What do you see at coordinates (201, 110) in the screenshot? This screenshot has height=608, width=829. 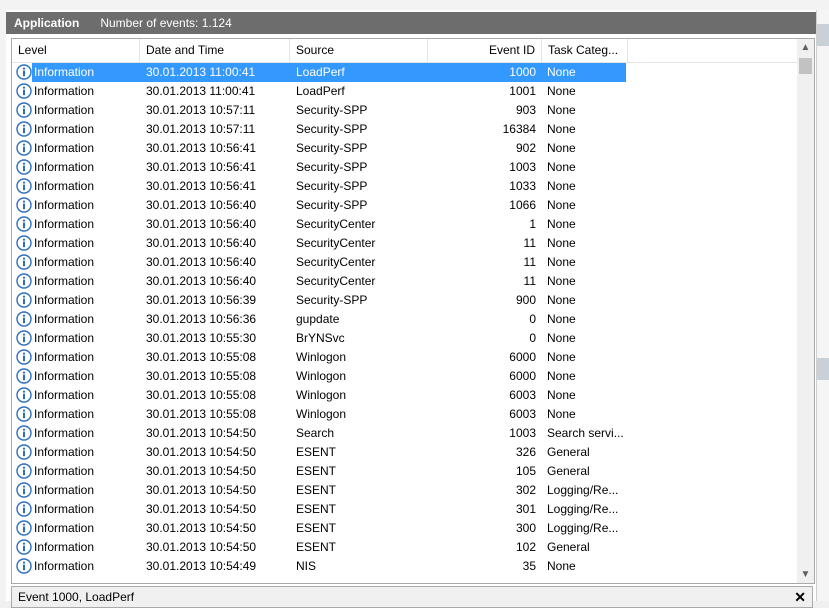 I see `cell-date-time: 30.01.2013 10:57:11` at bounding box center [201, 110].